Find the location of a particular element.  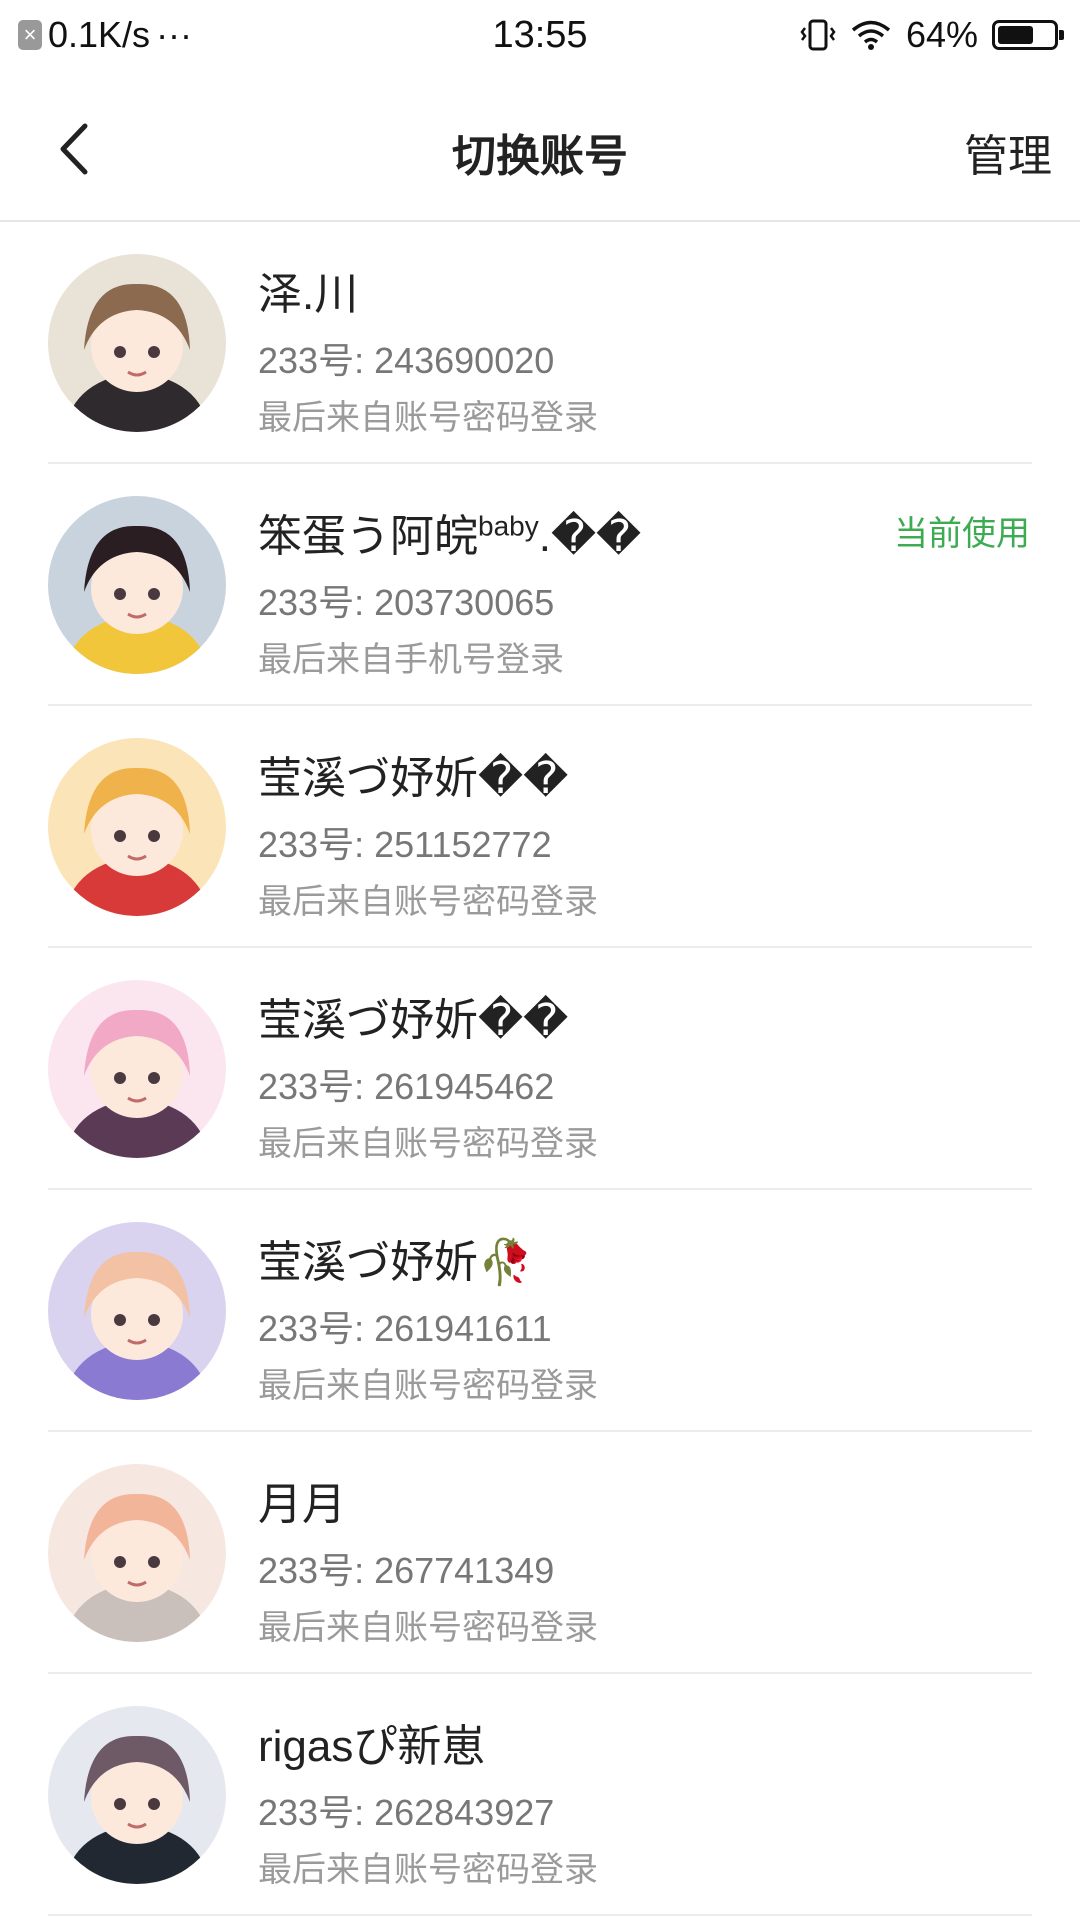

account-name-text: 笨蛋う阿皖 is located at coordinates (368, 536).